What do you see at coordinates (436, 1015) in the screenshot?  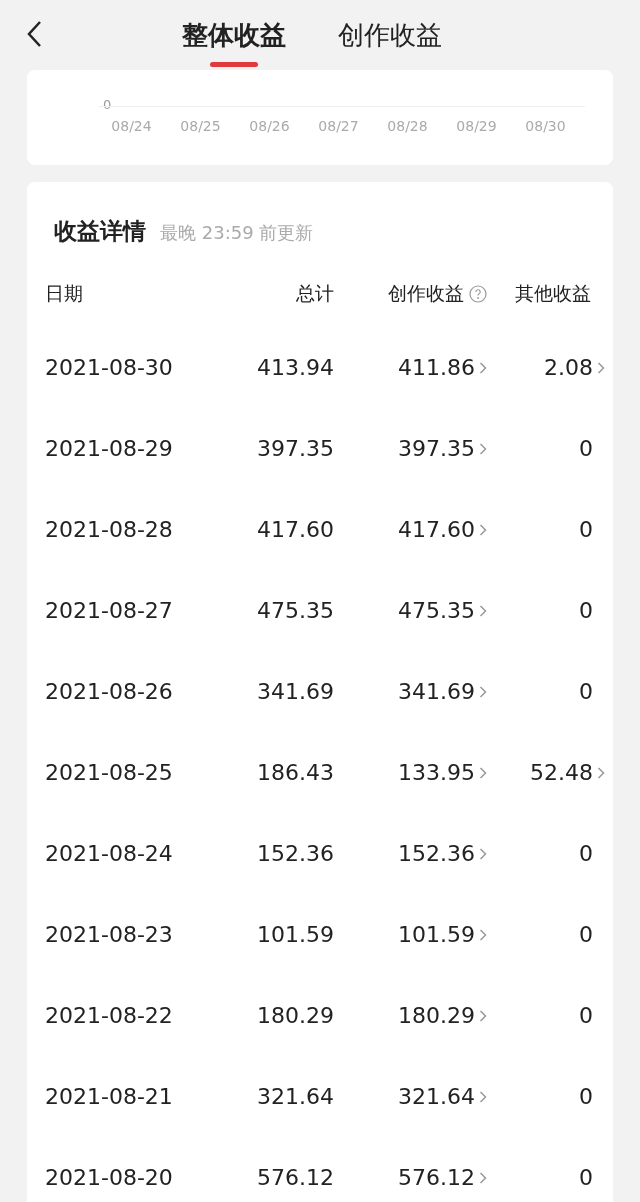 I see `amount-link: 180.29` at bounding box center [436, 1015].